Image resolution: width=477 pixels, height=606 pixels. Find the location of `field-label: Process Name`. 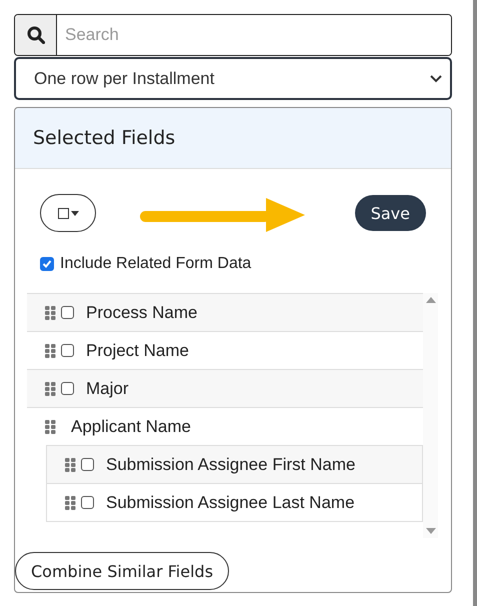

field-label: Process Name is located at coordinates (142, 312).